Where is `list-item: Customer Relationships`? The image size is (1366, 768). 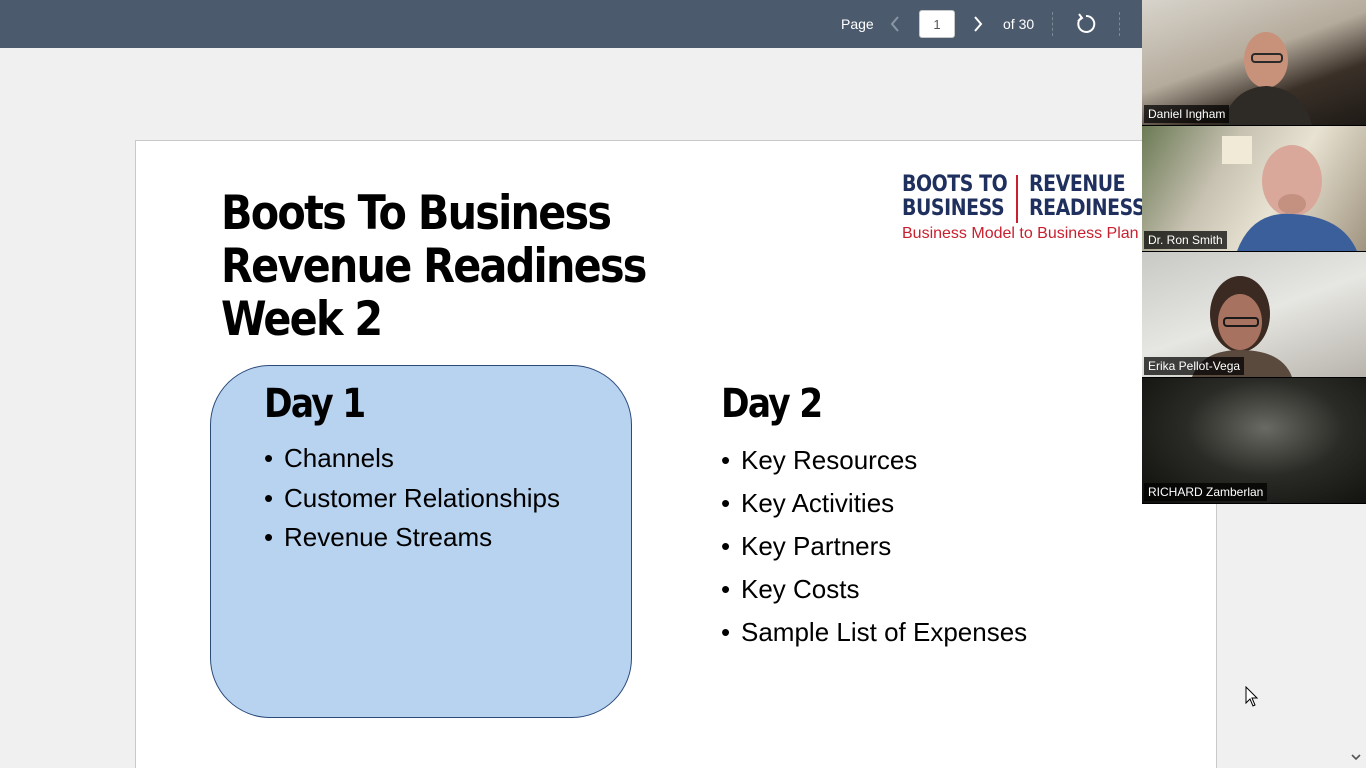
list-item: Customer Relationships is located at coordinates (412, 499).